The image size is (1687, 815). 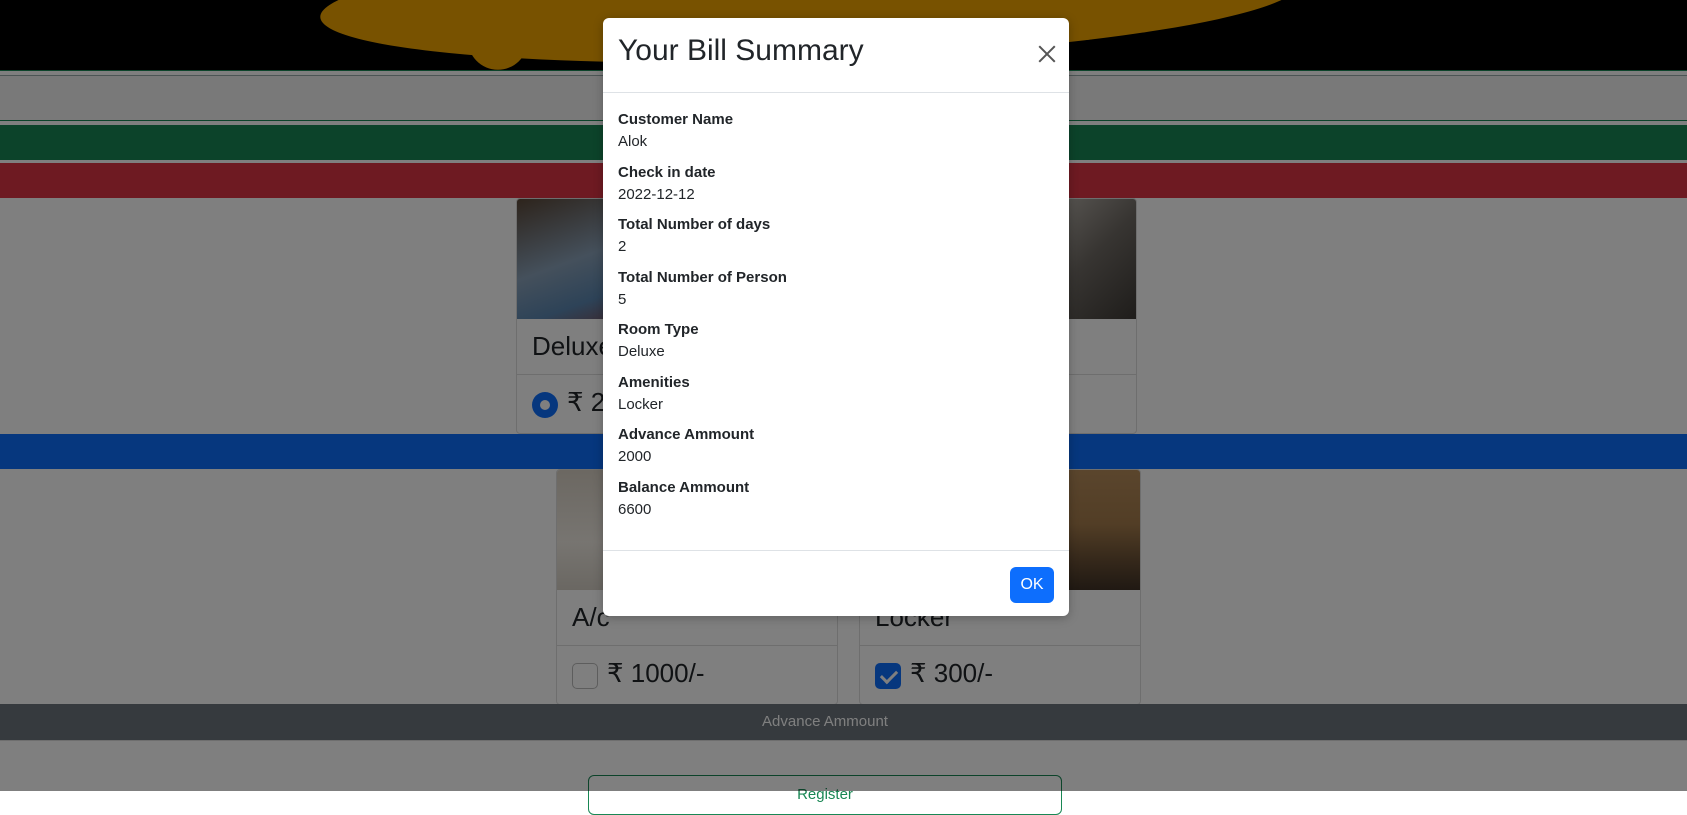 I want to click on field-label: Balance Ammount, so click(x=684, y=487).